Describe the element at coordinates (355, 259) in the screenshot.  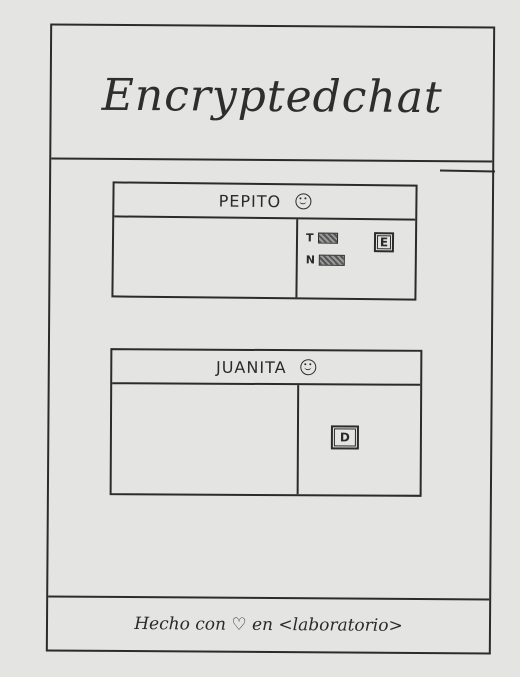
I see `controls-column: T N E` at that location.